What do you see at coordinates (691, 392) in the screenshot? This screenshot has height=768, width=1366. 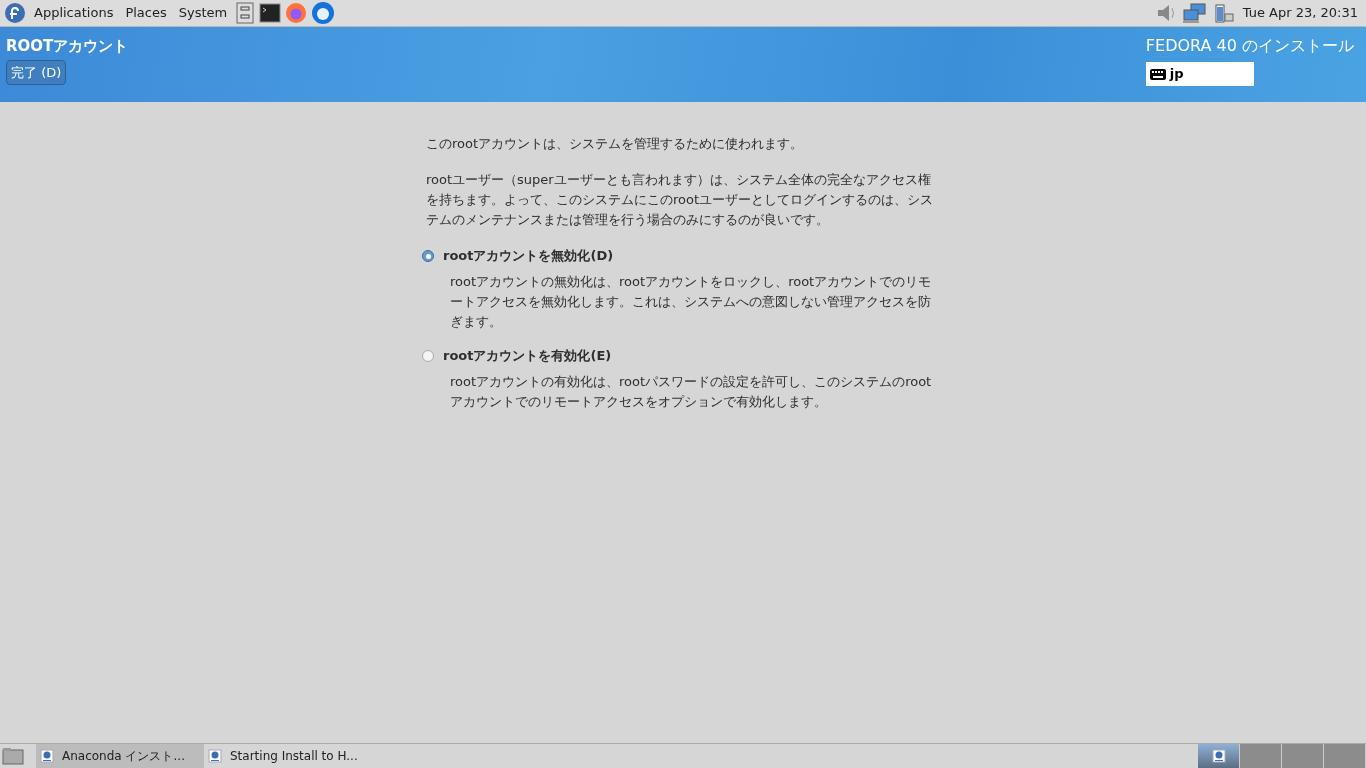 I see `option-description: rootアカウントの有効化は、rootパスワードの設定を許可し、このシステムのrootアカウントでのリモートアクセスをオプションで有効化します。` at bounding box center [691, 392].